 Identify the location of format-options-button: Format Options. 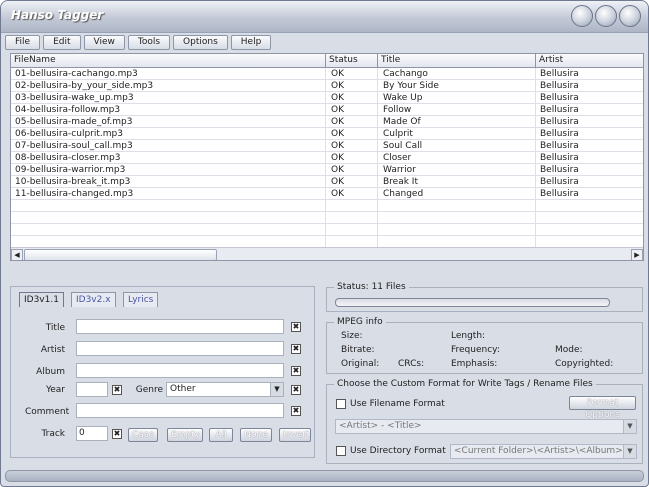
(602, 408).